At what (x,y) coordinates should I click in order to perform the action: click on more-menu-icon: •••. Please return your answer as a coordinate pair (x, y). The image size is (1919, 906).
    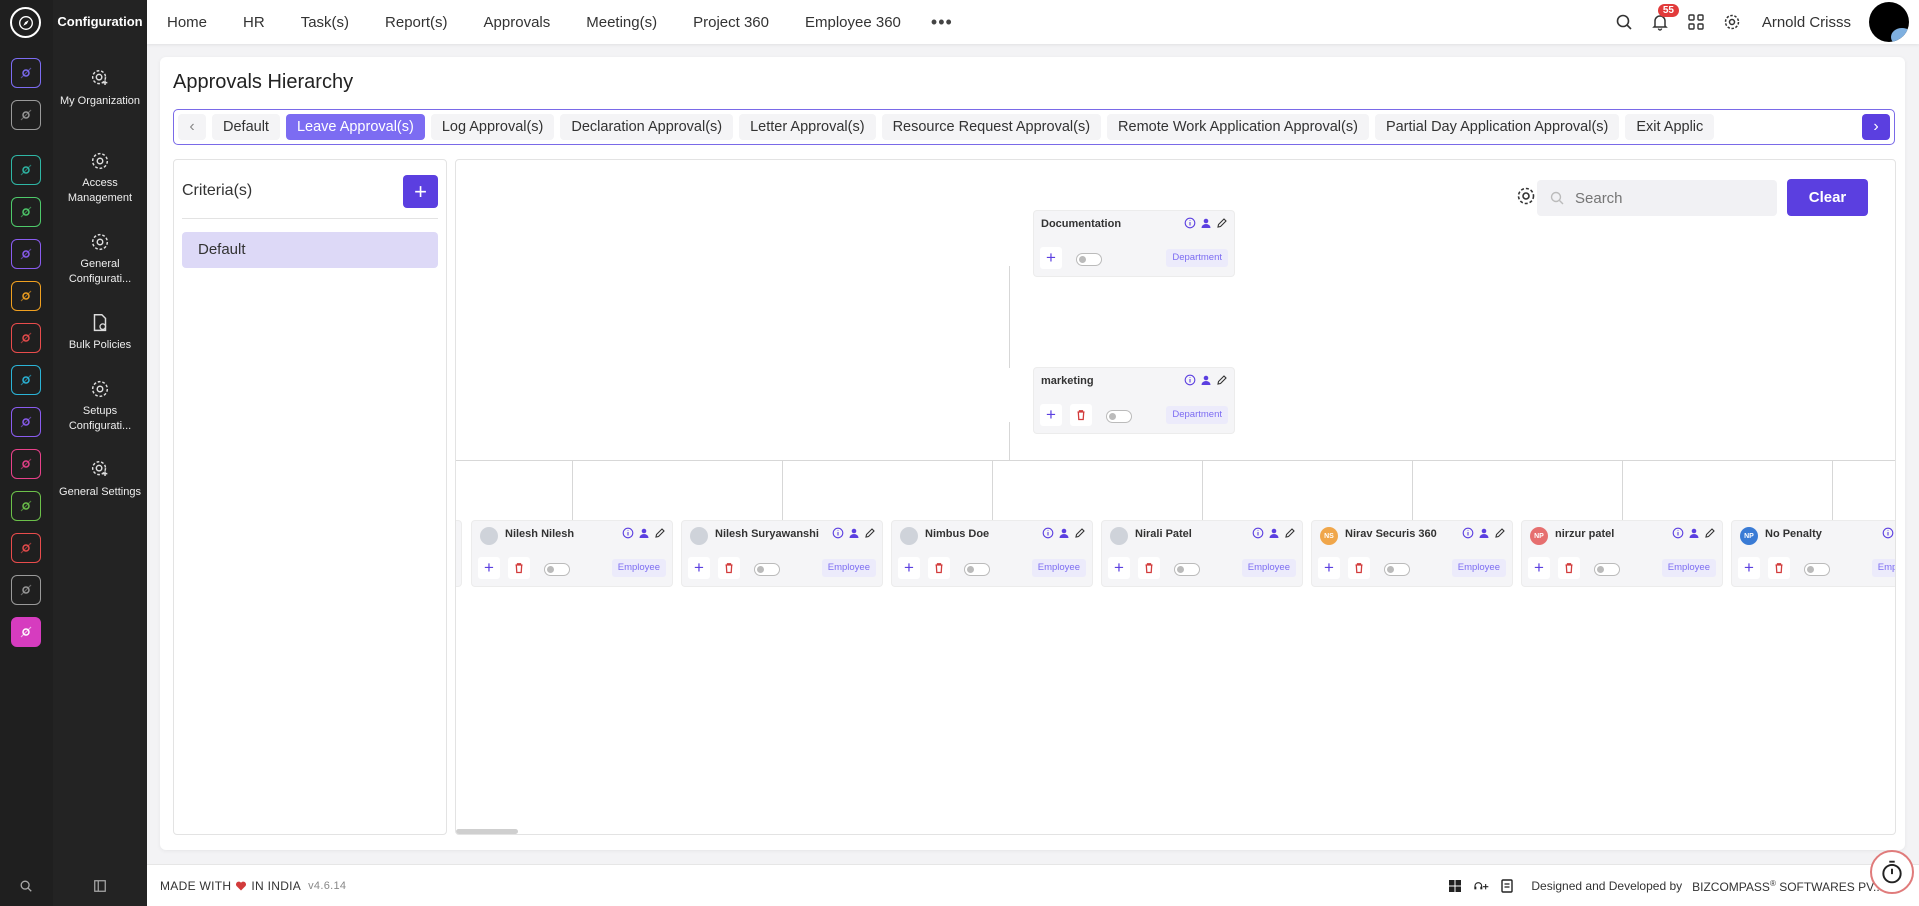
    Looking at the image, I should click on (942, 22).